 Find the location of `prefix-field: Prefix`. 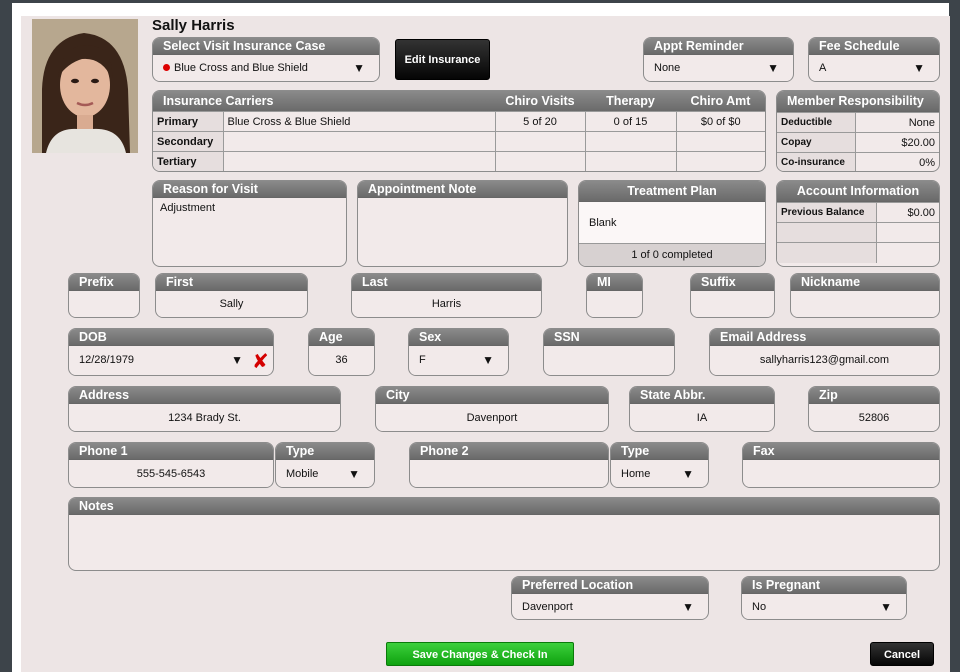

prefix-field: Prefix is located at coordinates (104, 295).